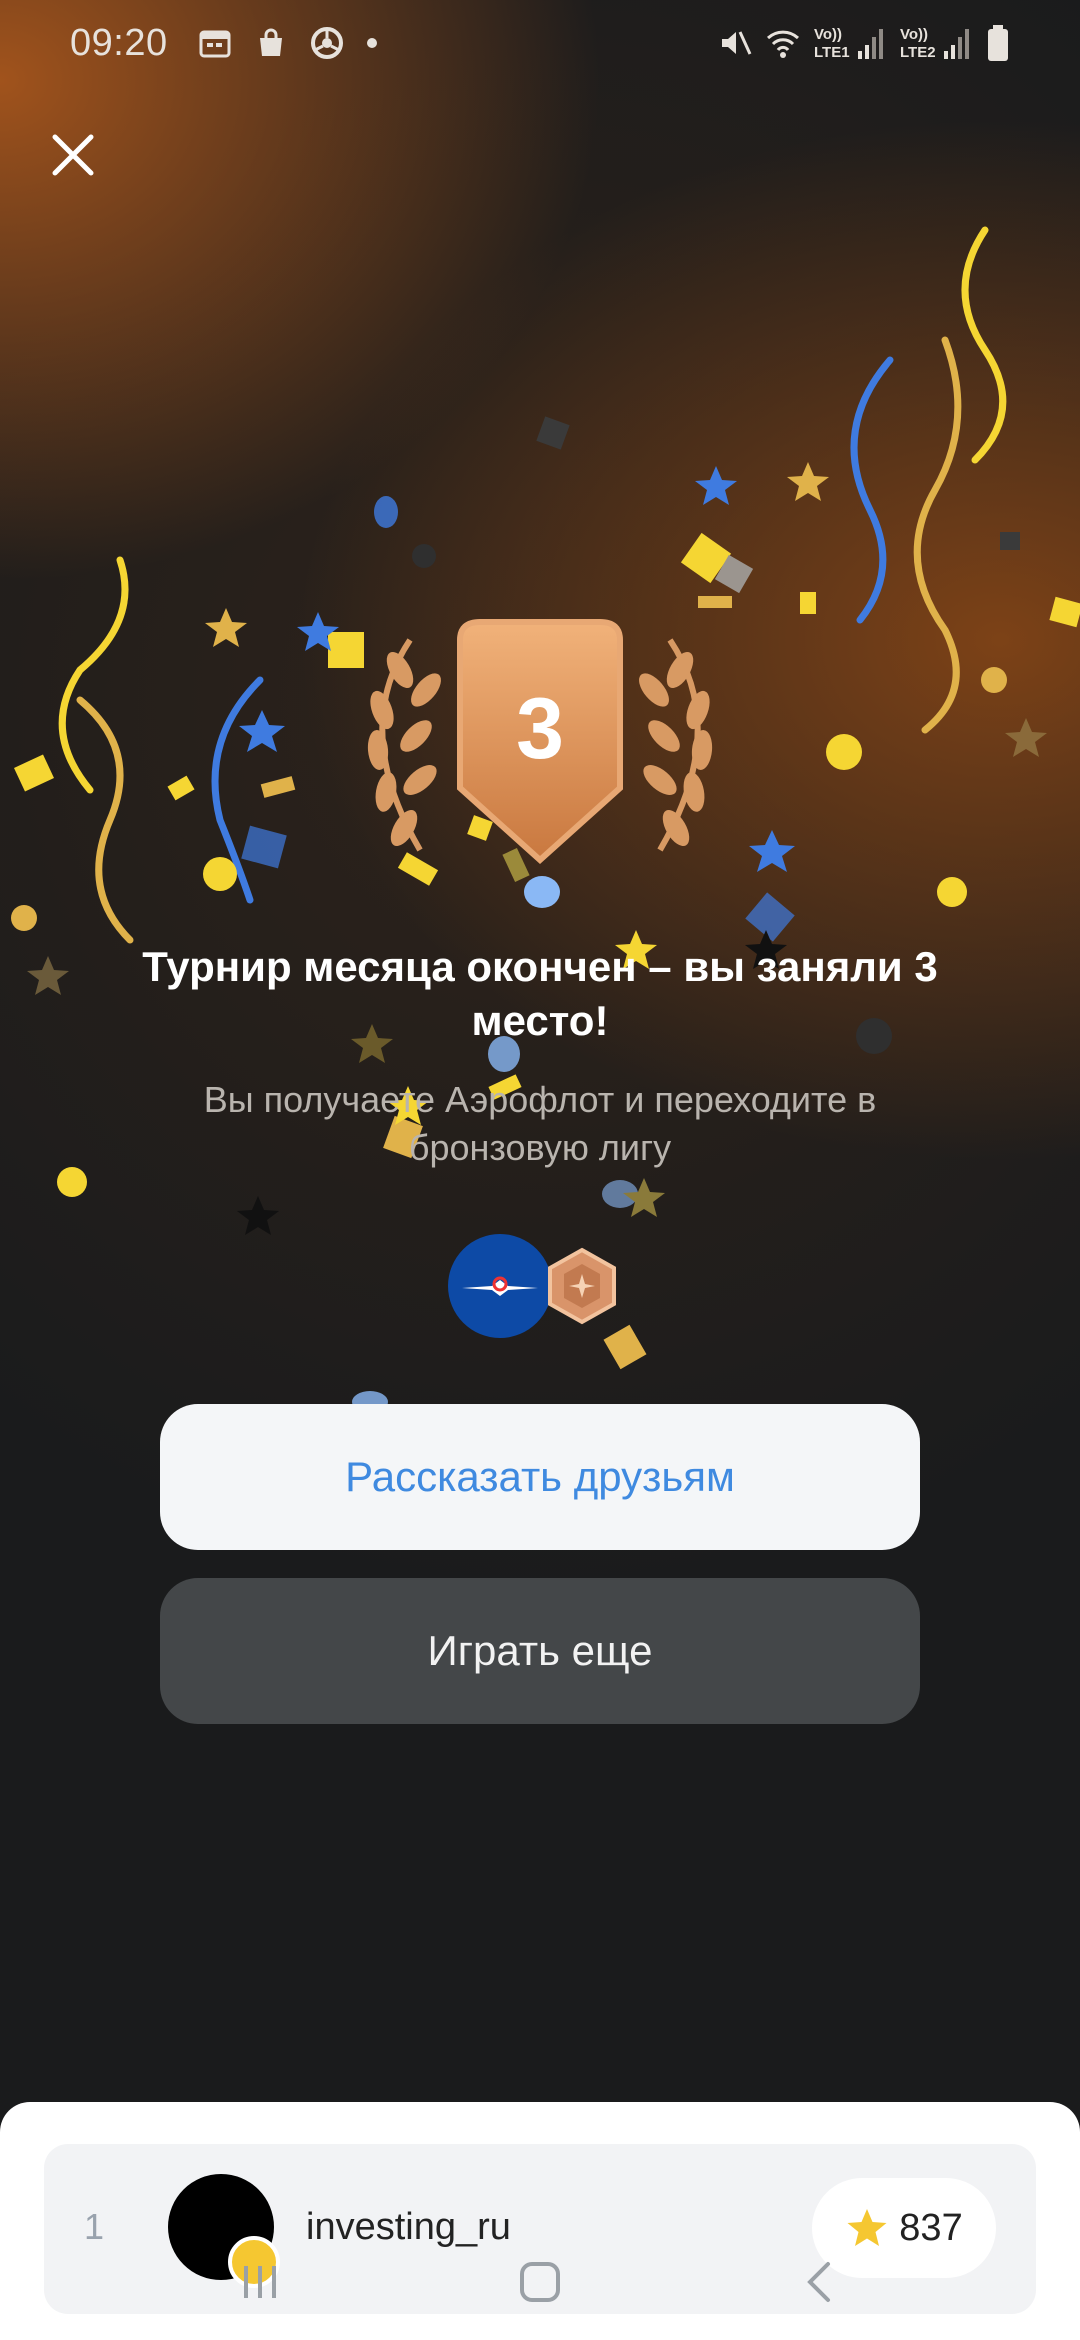 This screenshot has height=2340, width=1080. I want to click on back-icon, so click(818, 2282).